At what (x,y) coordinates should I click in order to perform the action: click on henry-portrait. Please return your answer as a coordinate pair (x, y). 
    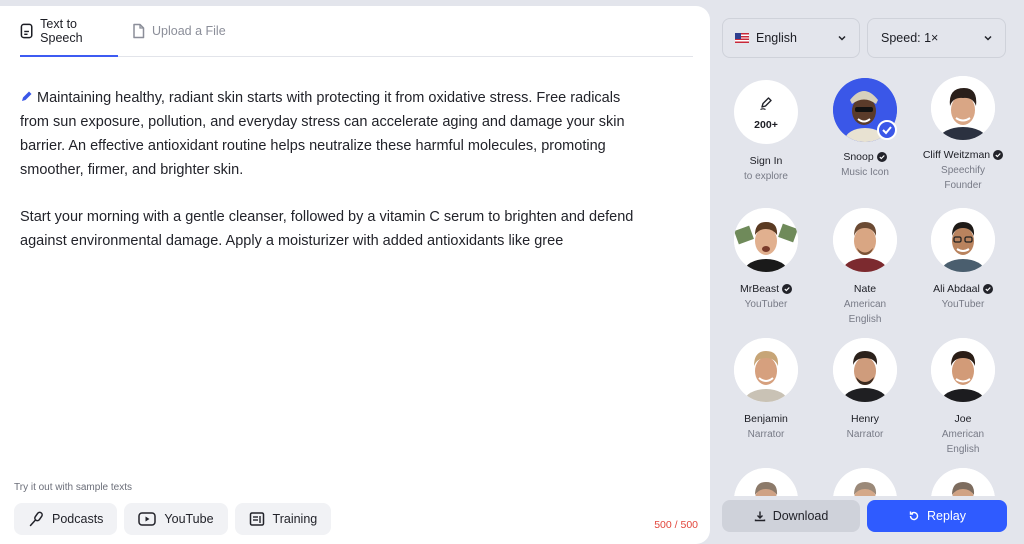
    Looking at the image, I should click on (865, 370).